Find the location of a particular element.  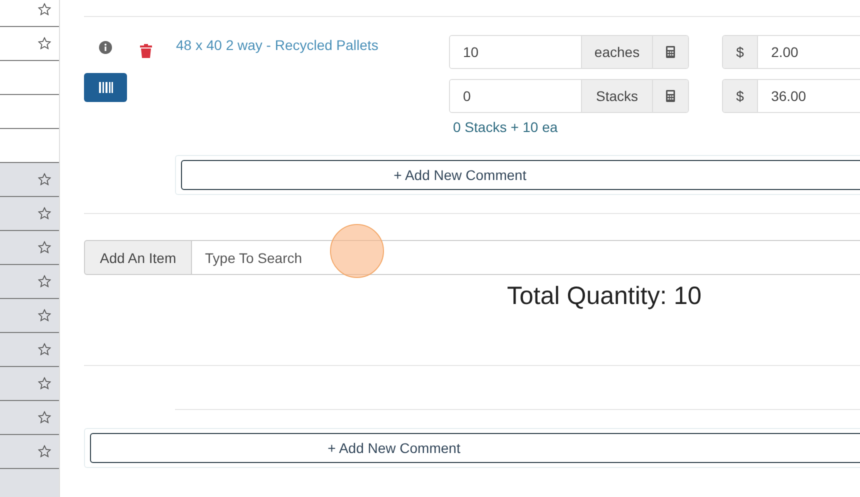

trash-icon is located at coordinates (146, 51).